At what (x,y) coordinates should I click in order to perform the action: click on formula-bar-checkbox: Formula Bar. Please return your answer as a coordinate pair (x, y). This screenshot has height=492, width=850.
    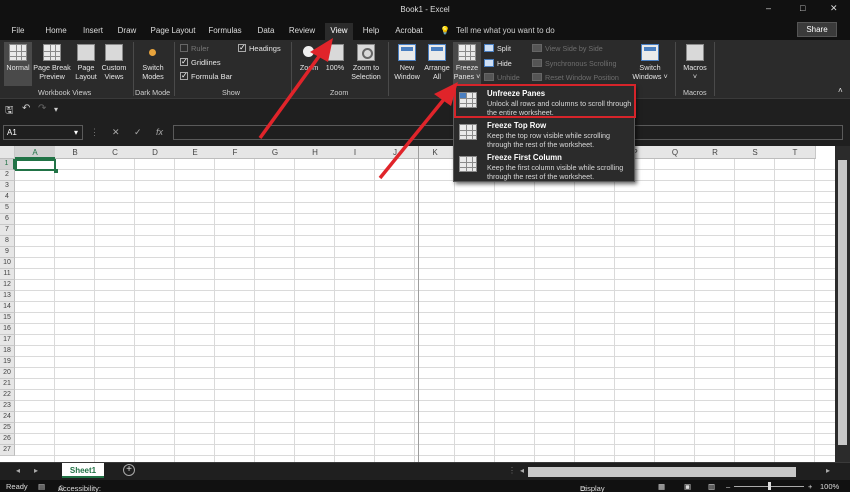
    Looking at the image, I should click on (206, 76).